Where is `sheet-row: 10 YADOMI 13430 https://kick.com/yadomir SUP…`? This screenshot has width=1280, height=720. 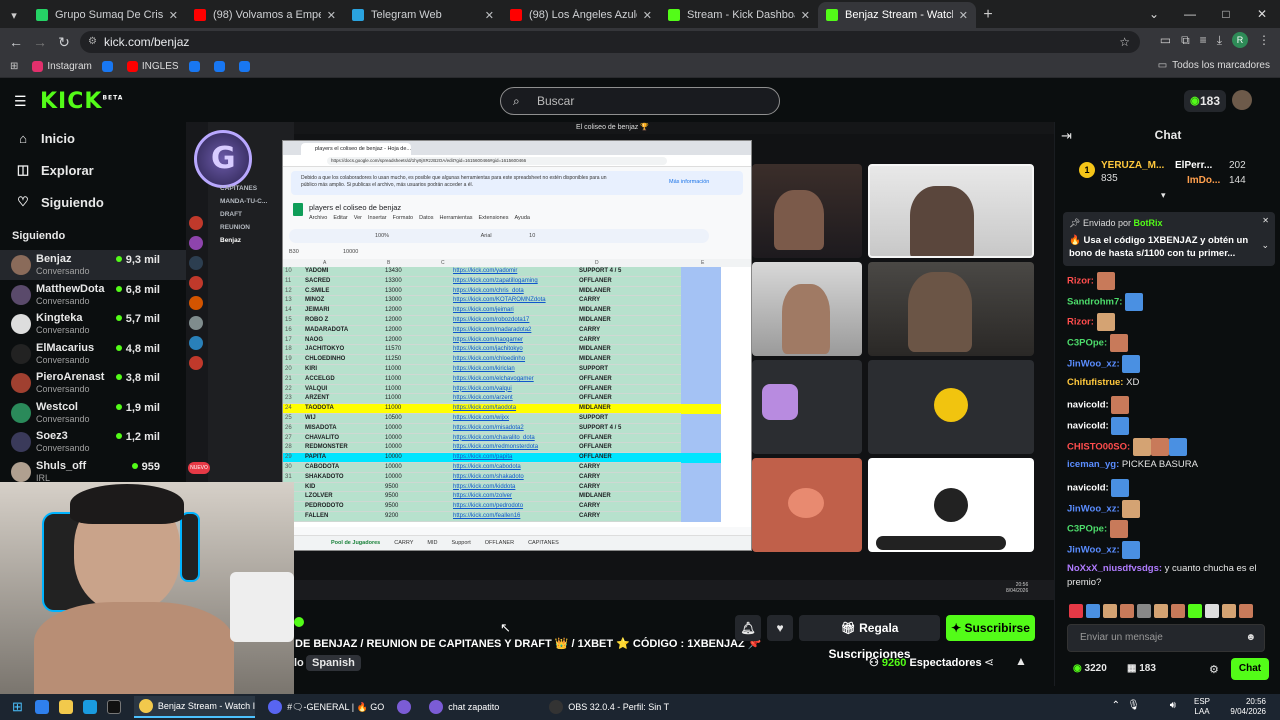
sheet-row: 10 YADOMI 13430 https://kick.com/yadomir SUP… is located at coordinates (502, 272).